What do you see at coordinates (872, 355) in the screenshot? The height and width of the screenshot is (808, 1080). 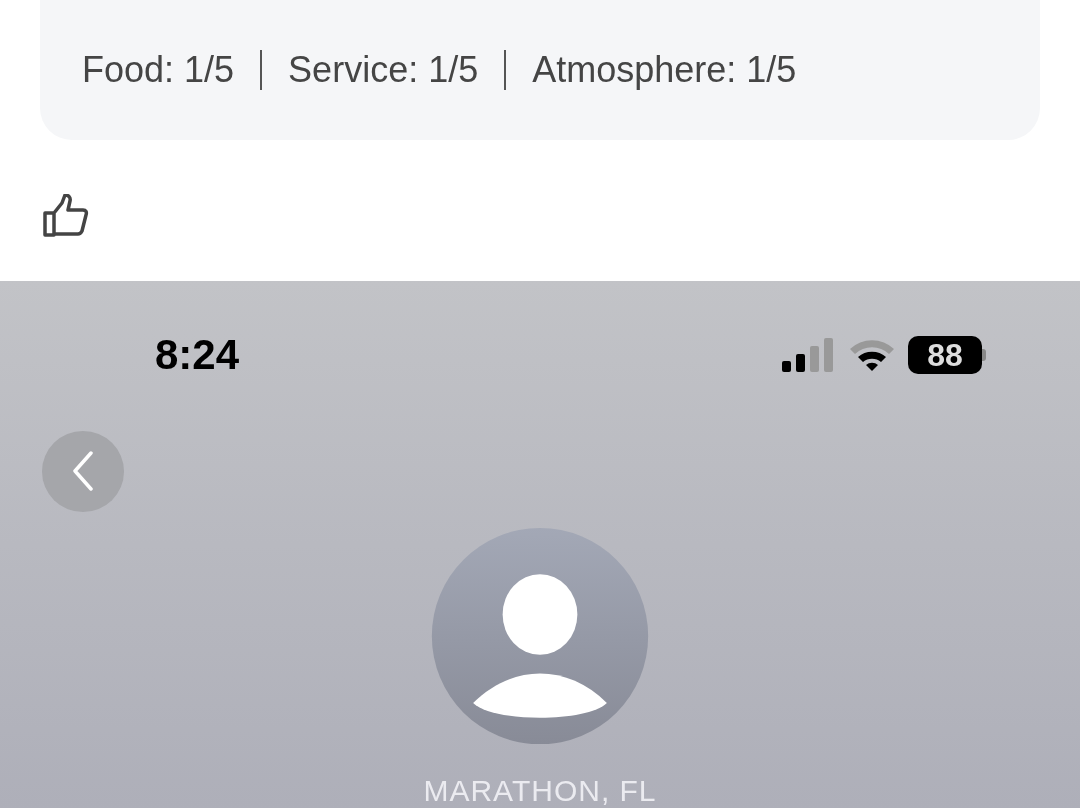 I see `wifi-icon` at bounding box center [872, 355].